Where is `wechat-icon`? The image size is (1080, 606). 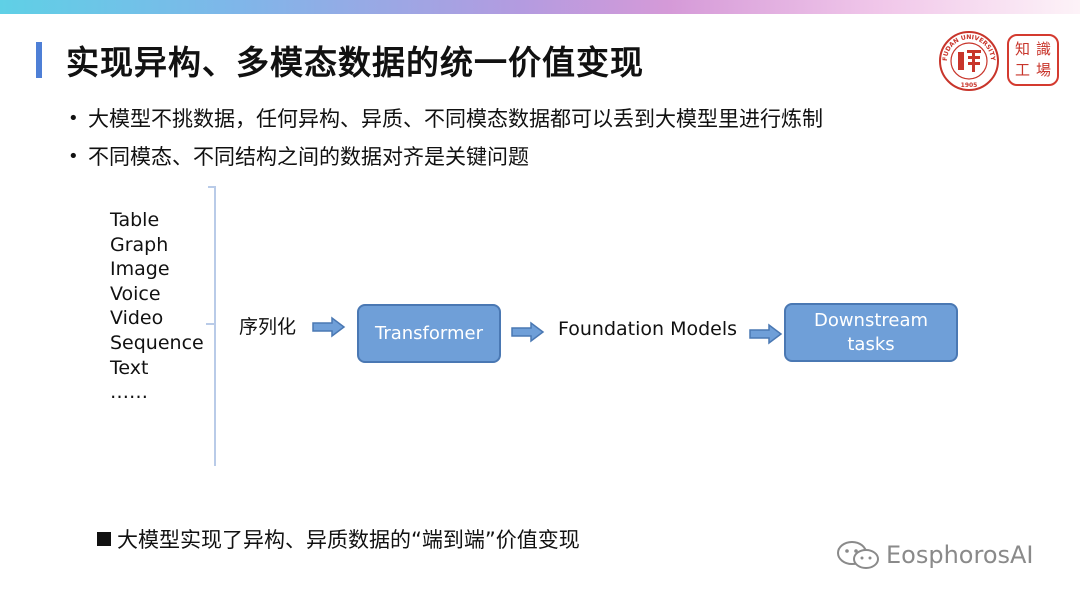
wechat-icon is located at coordinates (858, 555).